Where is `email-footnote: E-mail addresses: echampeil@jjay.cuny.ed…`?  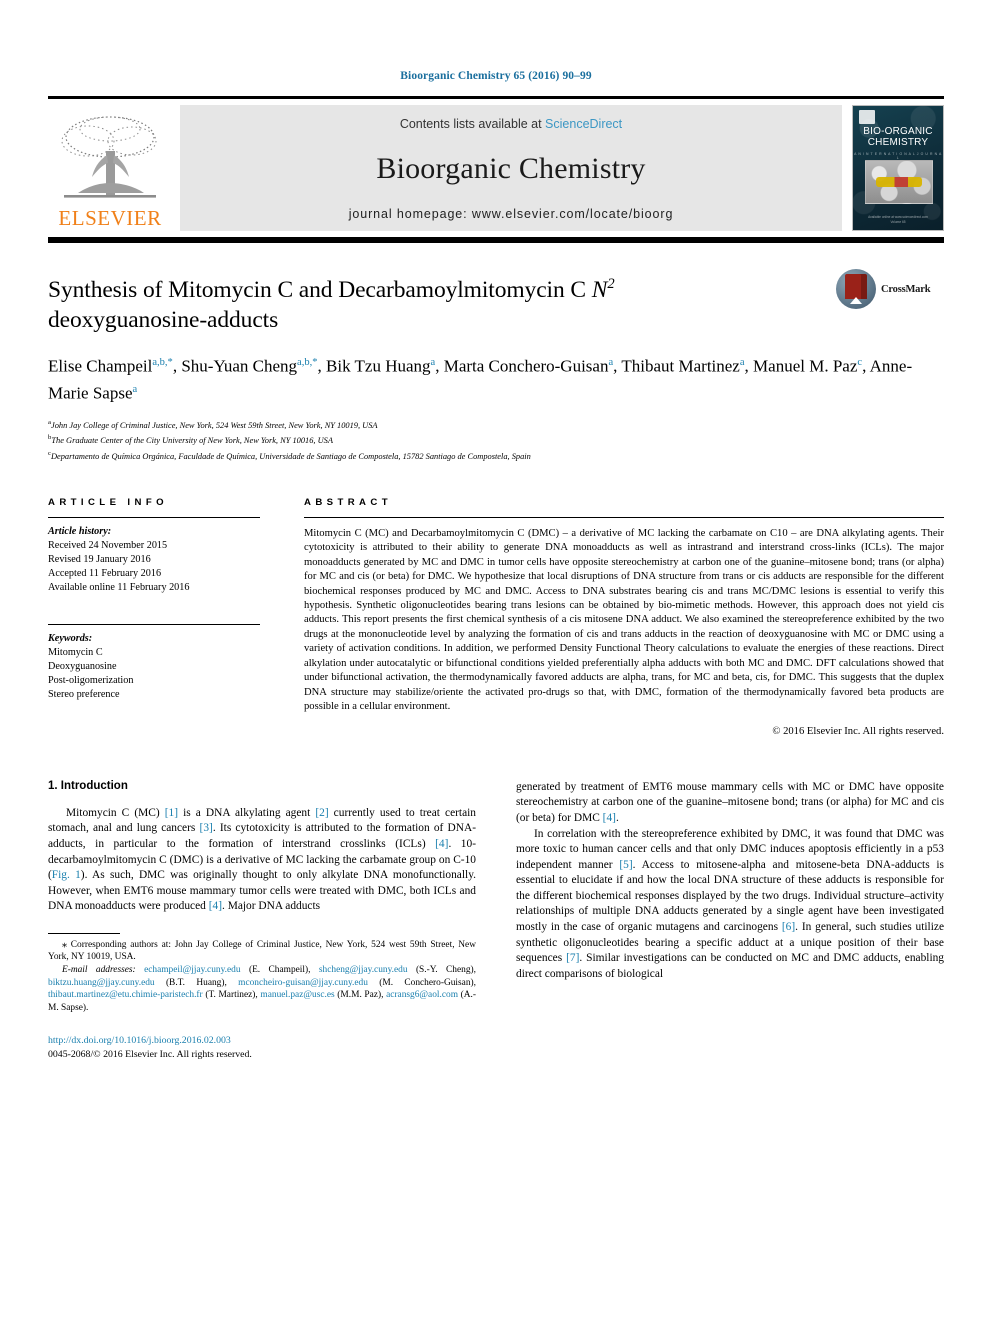
email-footnote: E-mail addresses: echampeil@jjay.cuny.ed… is located at coordinates (262, 989).